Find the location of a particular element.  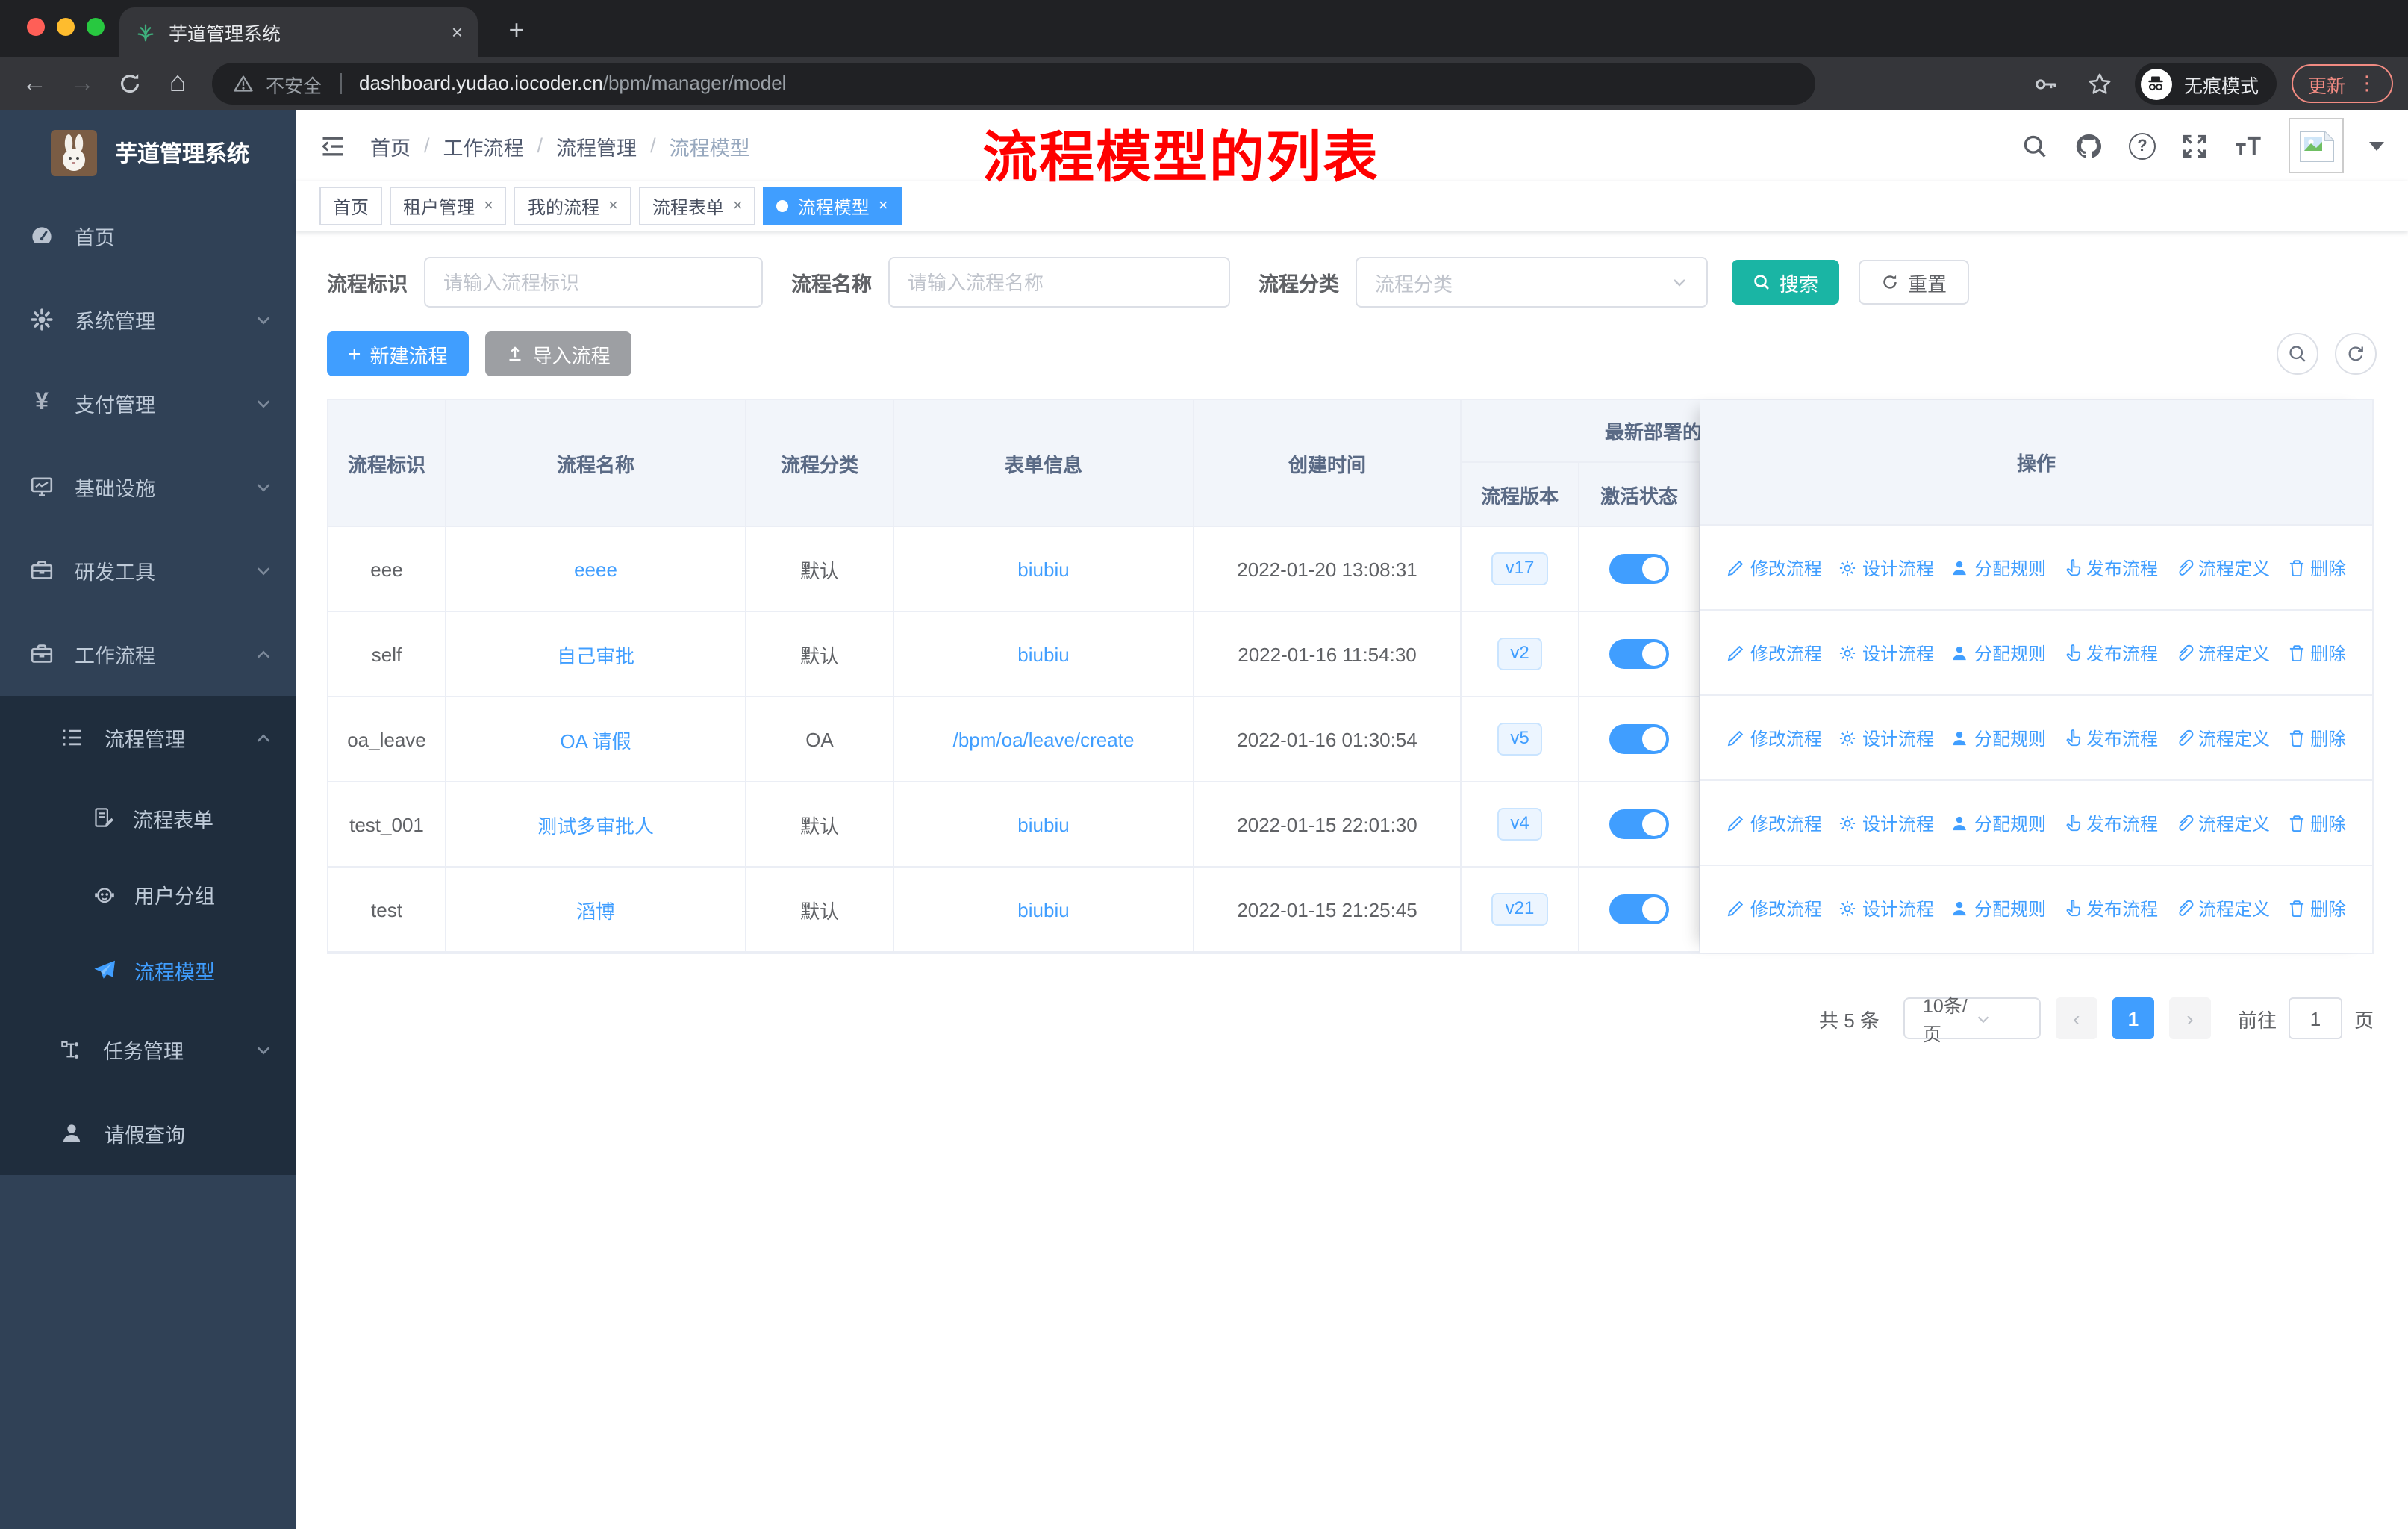

home-button: ⌂ is located at coordinates (177, 83).